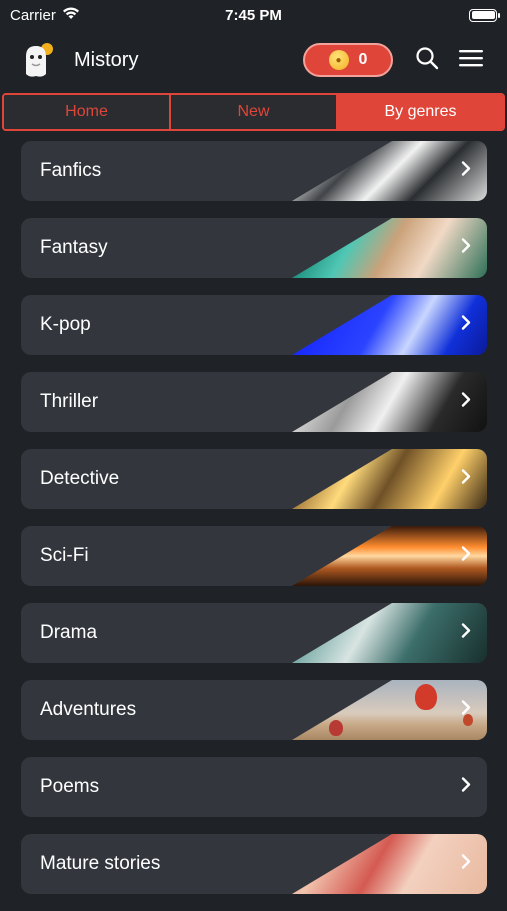  What do you see at coordinates (253, 60) in the screenshot?
I see `app-header: Mistory ● 0` at bounding box center [253, 60].